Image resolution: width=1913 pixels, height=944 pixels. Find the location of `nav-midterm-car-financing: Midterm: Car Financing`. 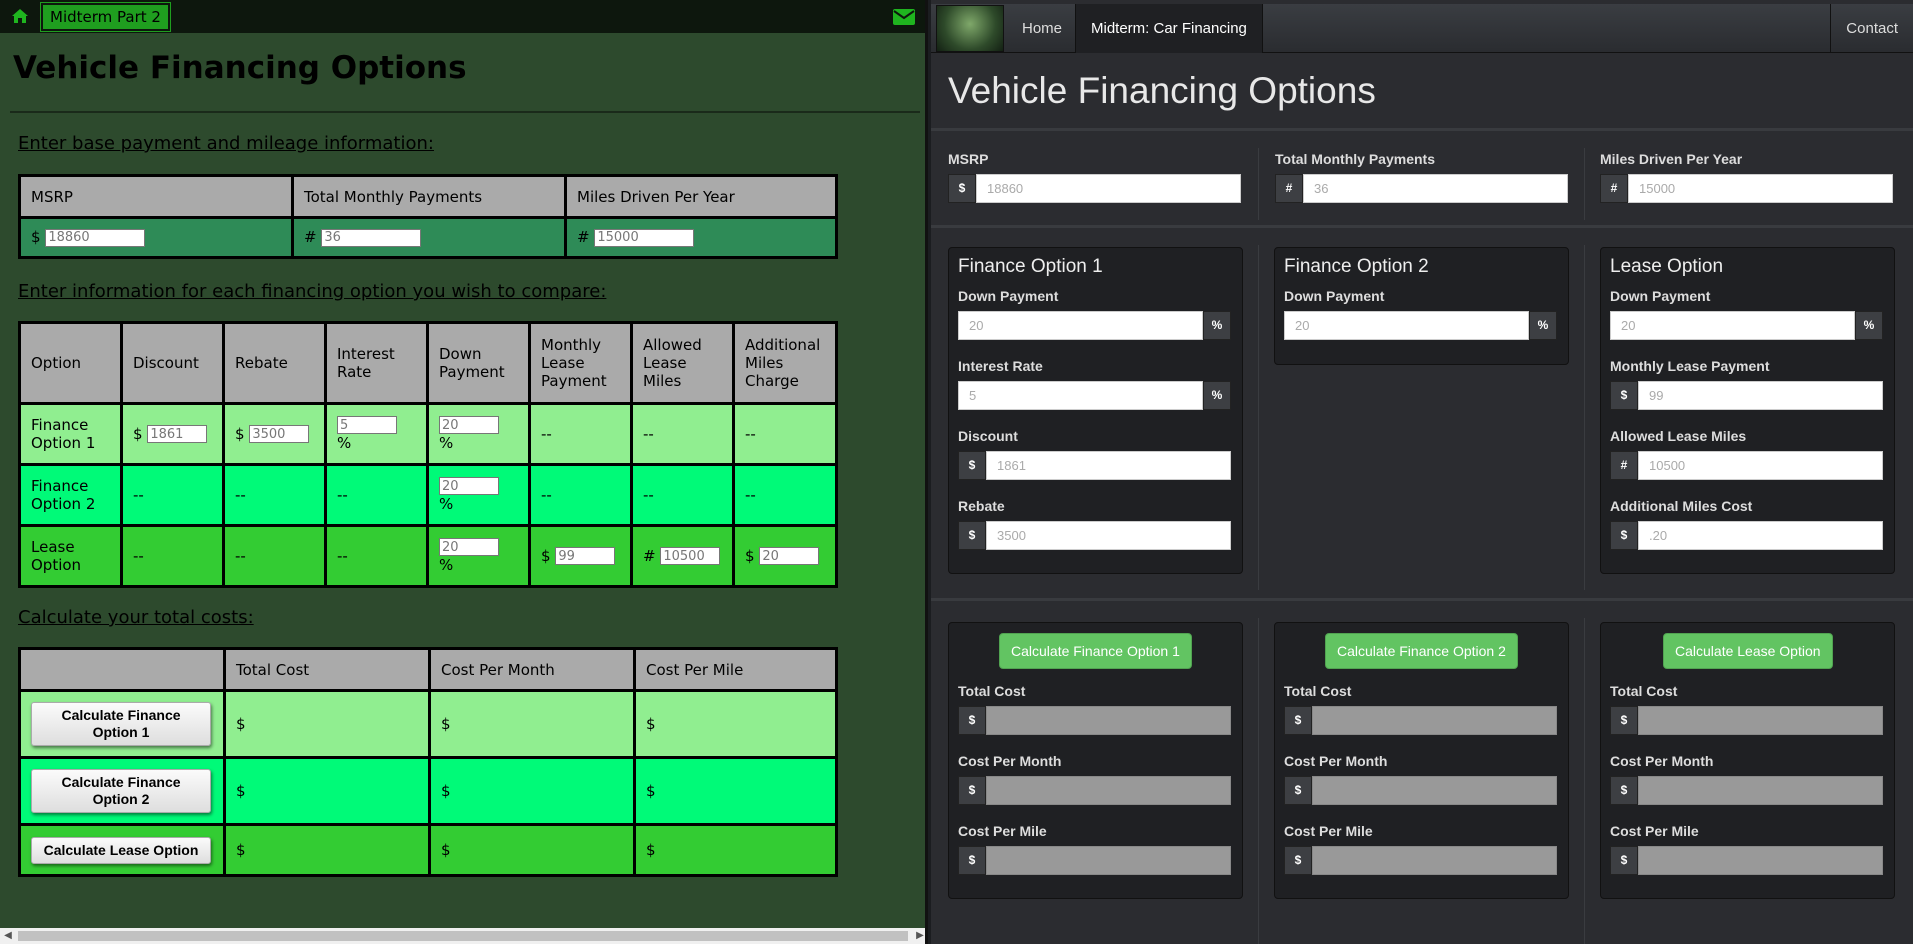

nav-midterm-car-financing: Midterm: Car Financing is located at coordinates (1169, 28).